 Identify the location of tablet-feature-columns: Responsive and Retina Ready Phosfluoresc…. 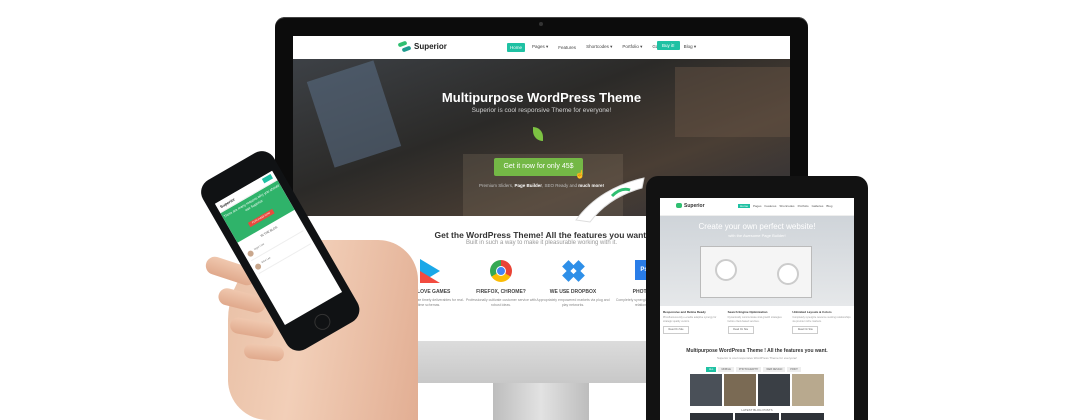
(757, 325).